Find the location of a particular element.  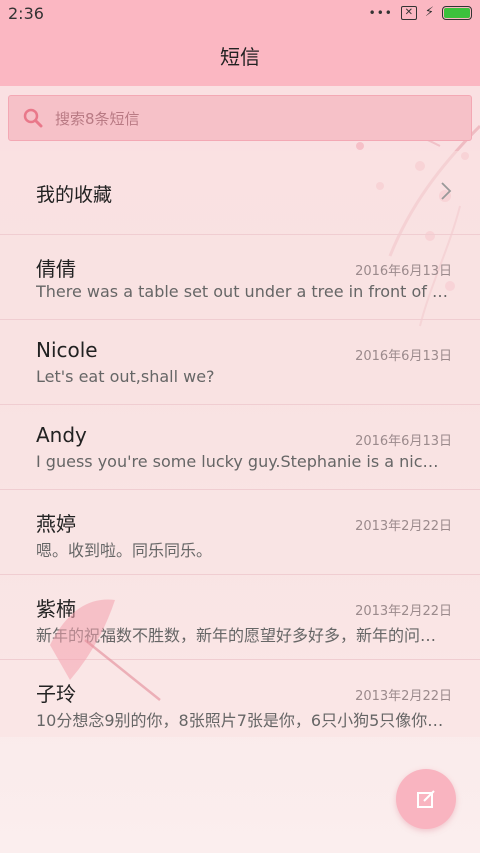

favorites-item: 我的收藏 is located at coordinates (240, 193).